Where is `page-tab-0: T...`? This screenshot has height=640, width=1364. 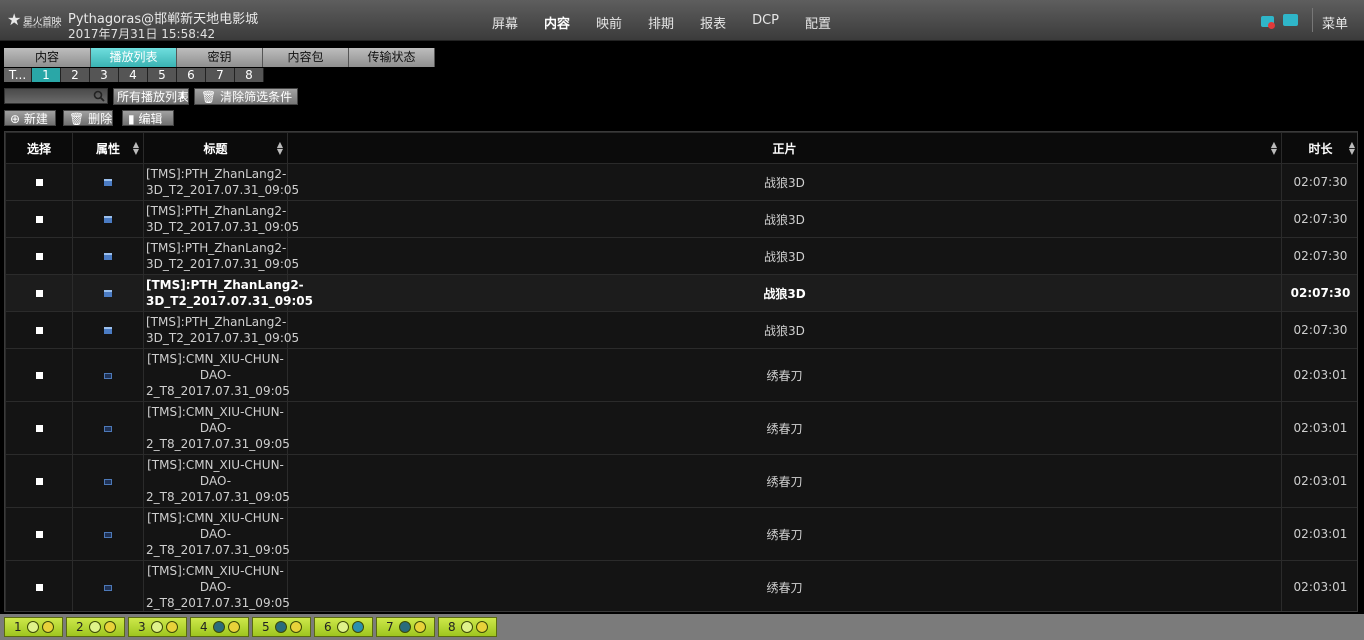 page-tab-0: T... is located at coordinates (18, 75).